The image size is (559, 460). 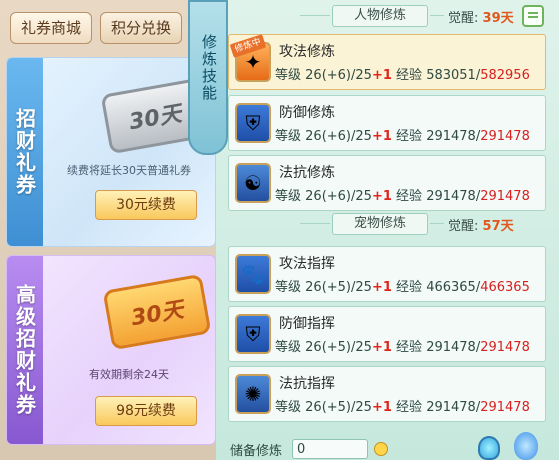 I want to click on skill-name: 防御指挥, so click(x=307, y=324).